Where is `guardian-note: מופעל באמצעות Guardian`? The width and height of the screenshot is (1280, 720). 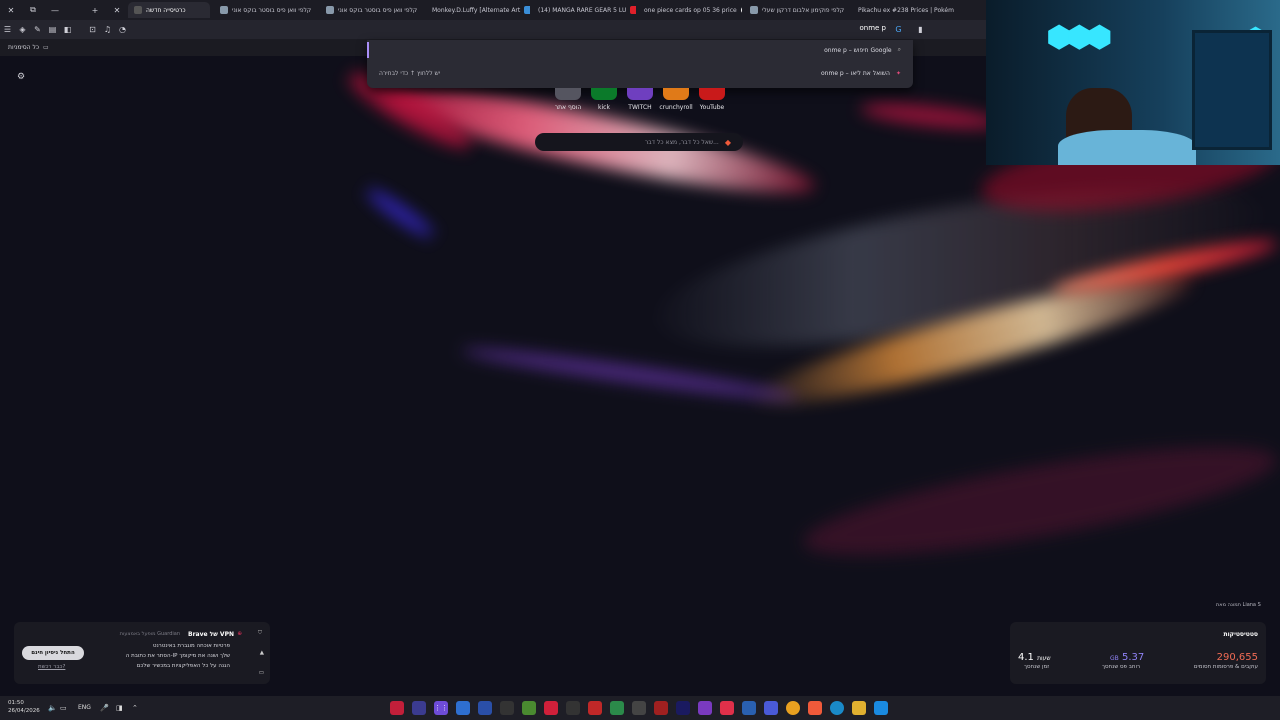 guardian-note: מופעל באמצעות Guardian is located at coordinates (149, 634).